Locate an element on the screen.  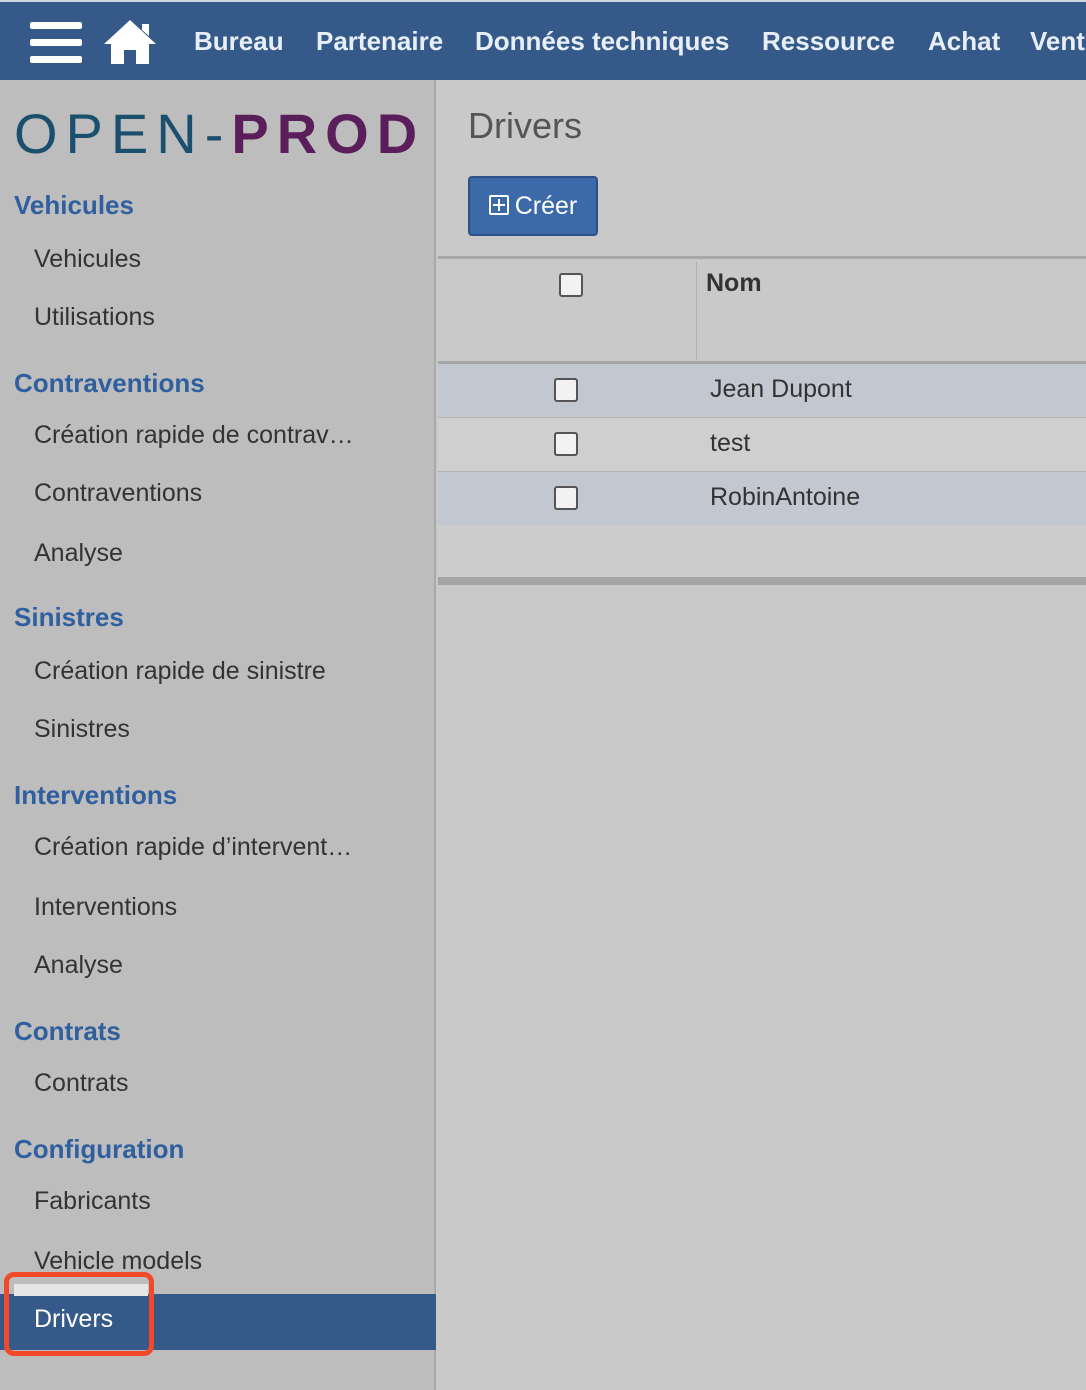
highlight-top-strip is located at coordinates (81, 1290).